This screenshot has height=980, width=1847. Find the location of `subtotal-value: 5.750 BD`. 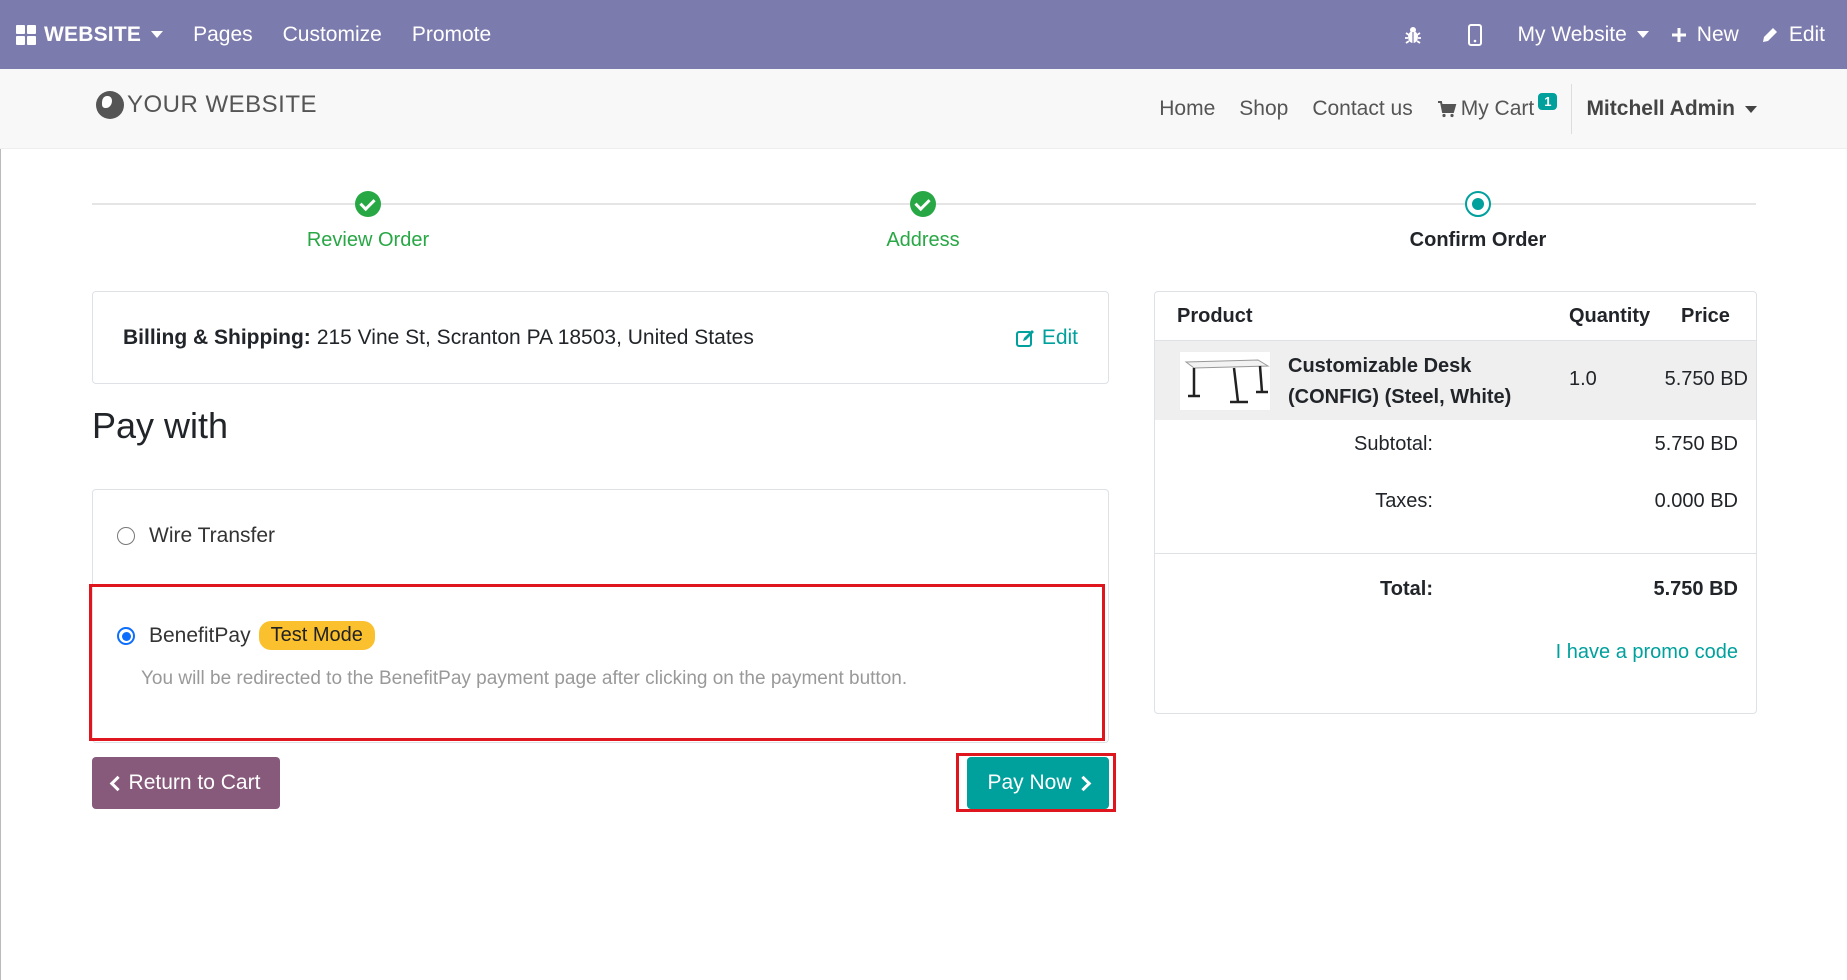

subtotal-value: 5.750 BD is located at coordinates (1696, 444).